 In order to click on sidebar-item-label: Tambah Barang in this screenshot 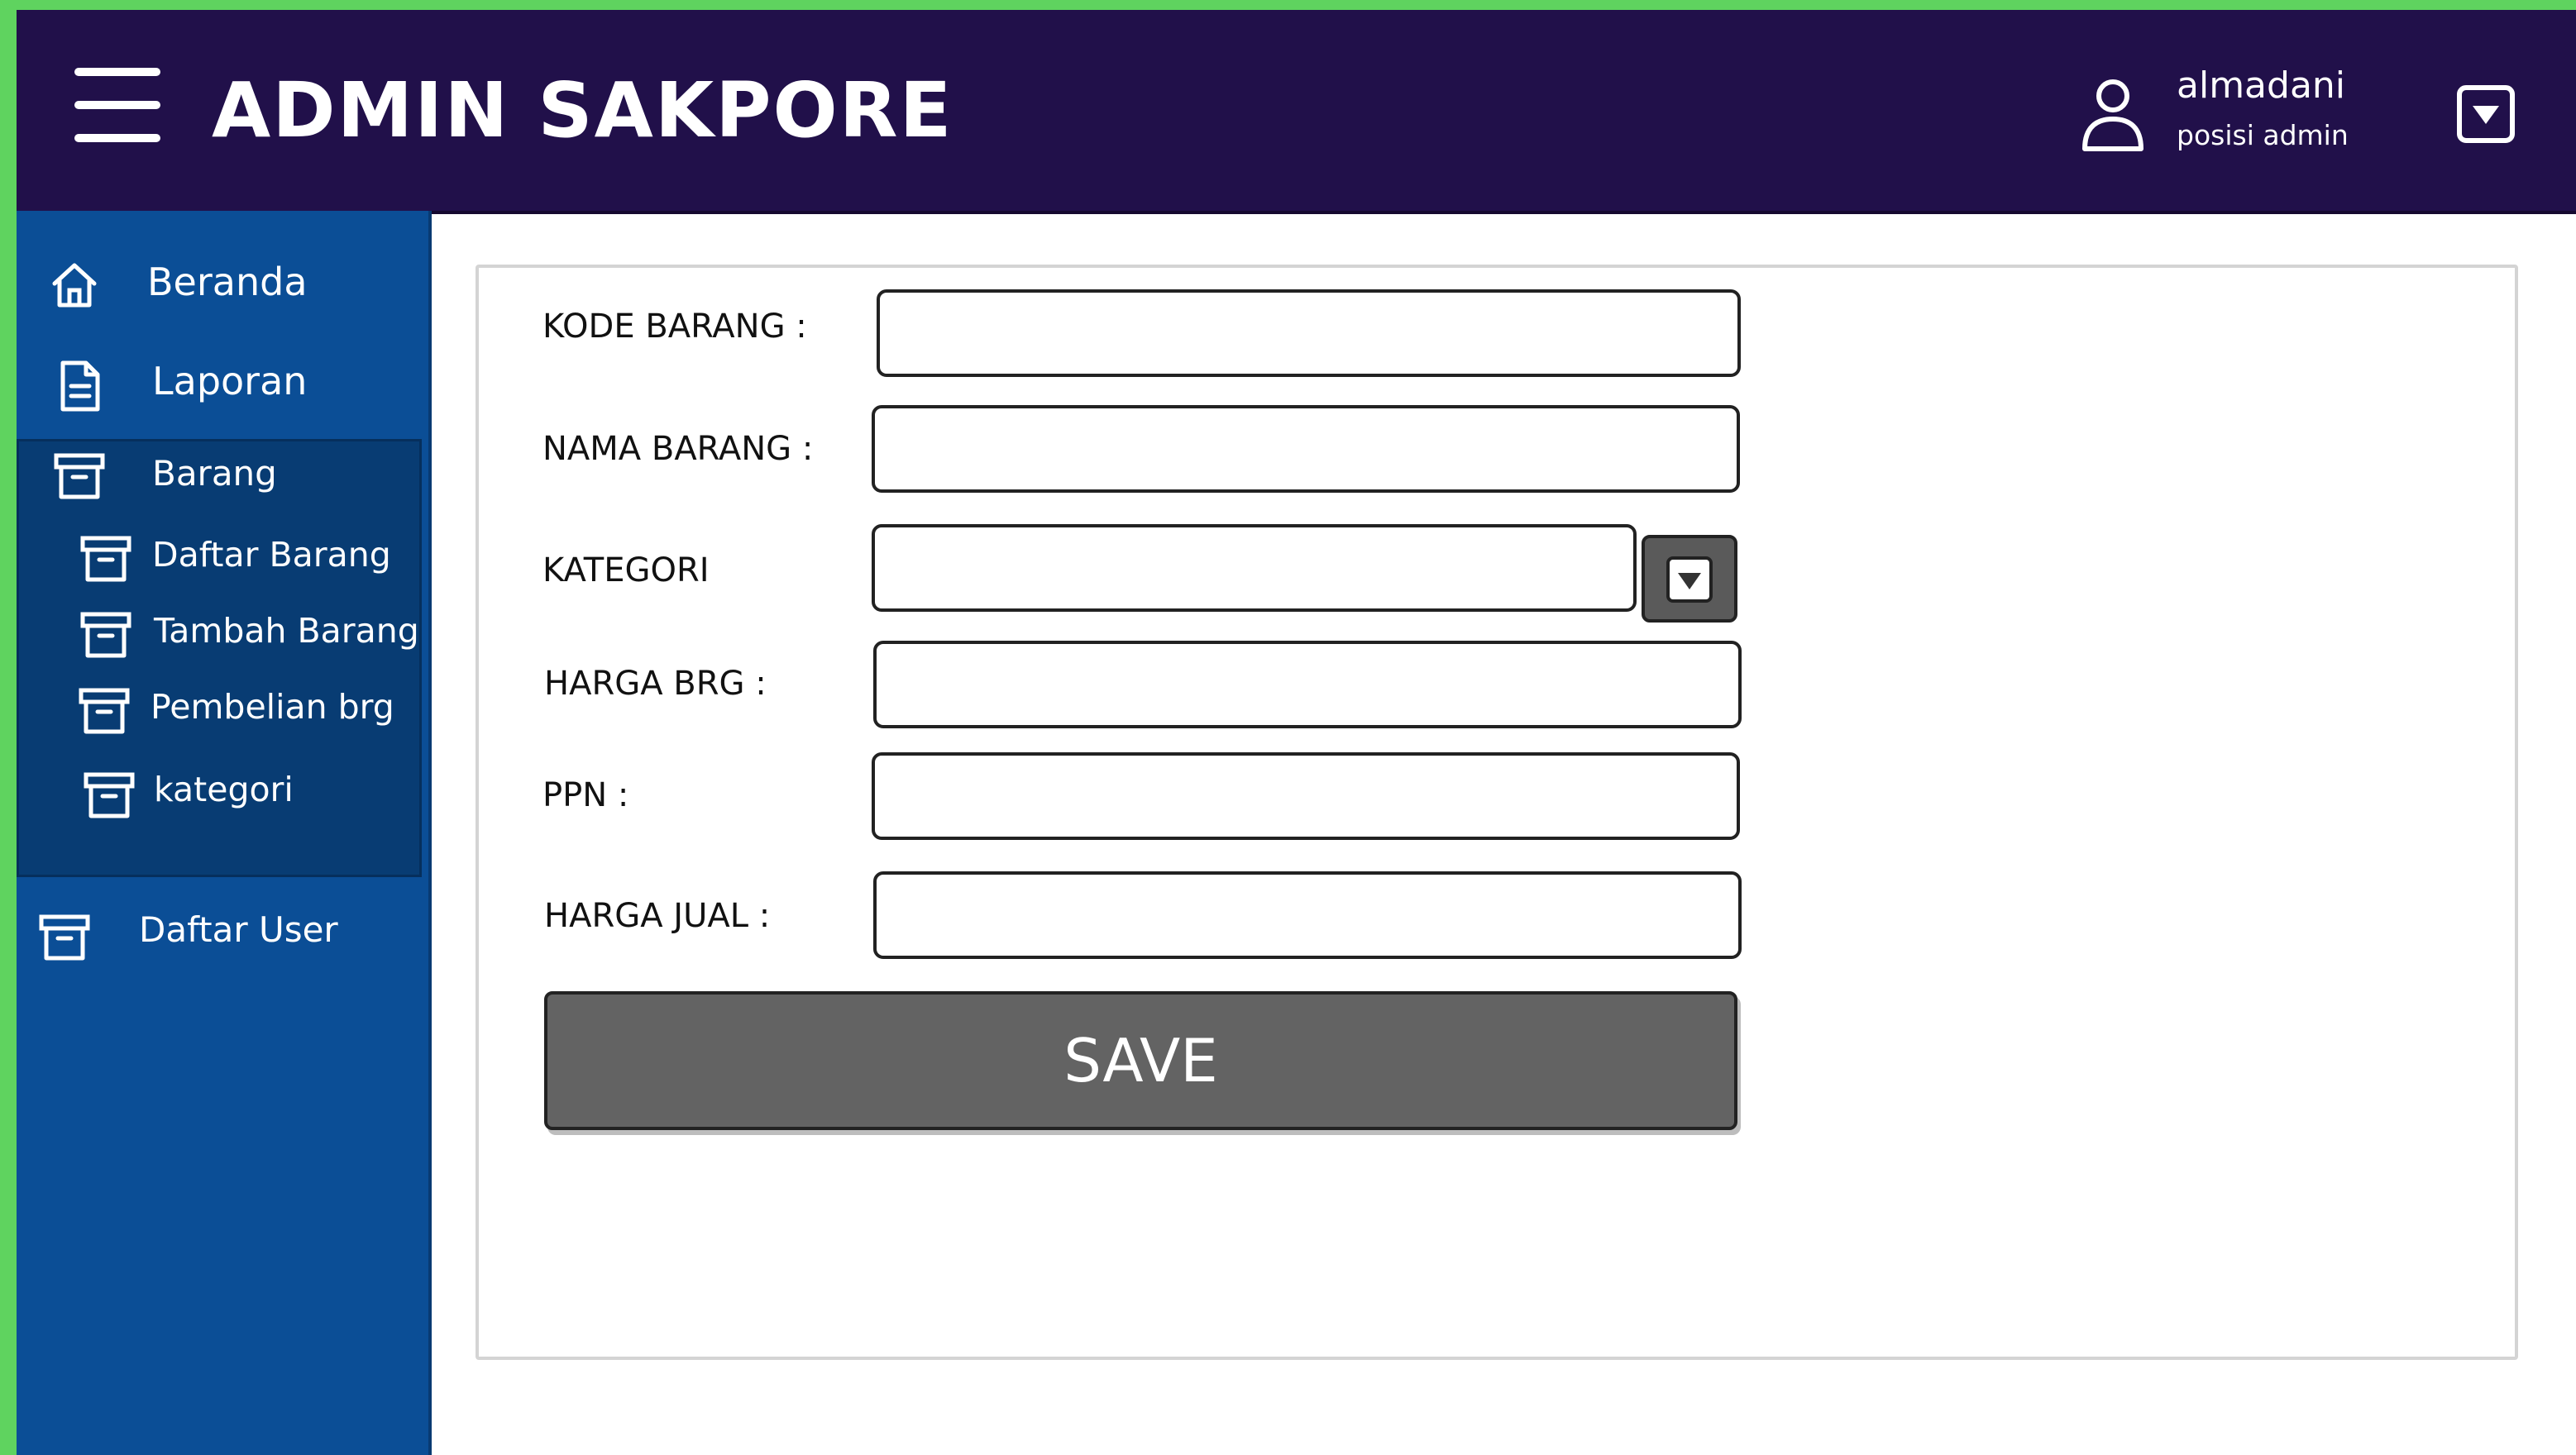, I will do `click(286, 631)`.